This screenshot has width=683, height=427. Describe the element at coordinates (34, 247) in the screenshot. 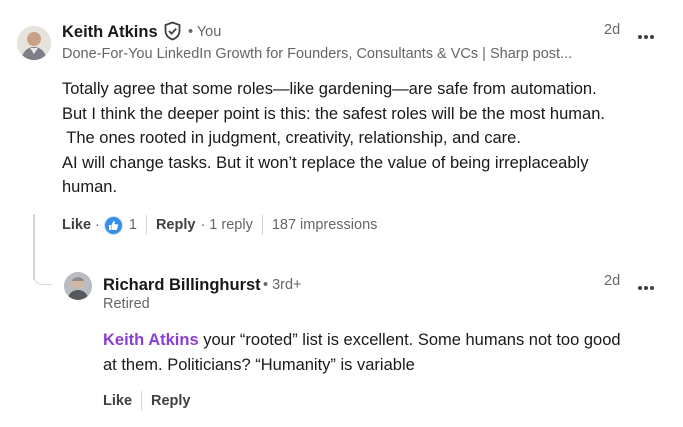

I see `thread-connector-vertical` at that location.